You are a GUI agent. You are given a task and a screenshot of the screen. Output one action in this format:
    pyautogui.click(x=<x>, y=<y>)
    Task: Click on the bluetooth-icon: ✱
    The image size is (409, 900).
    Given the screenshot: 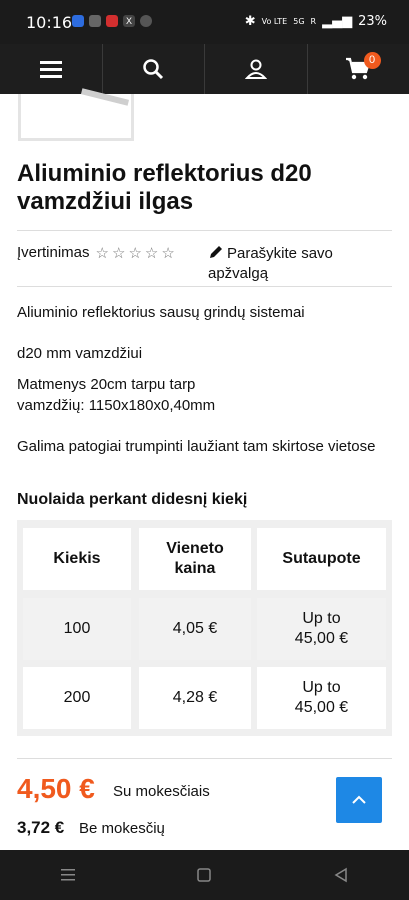 What is the action you would take?
    pyautogui.click(x=250, y=21)
    